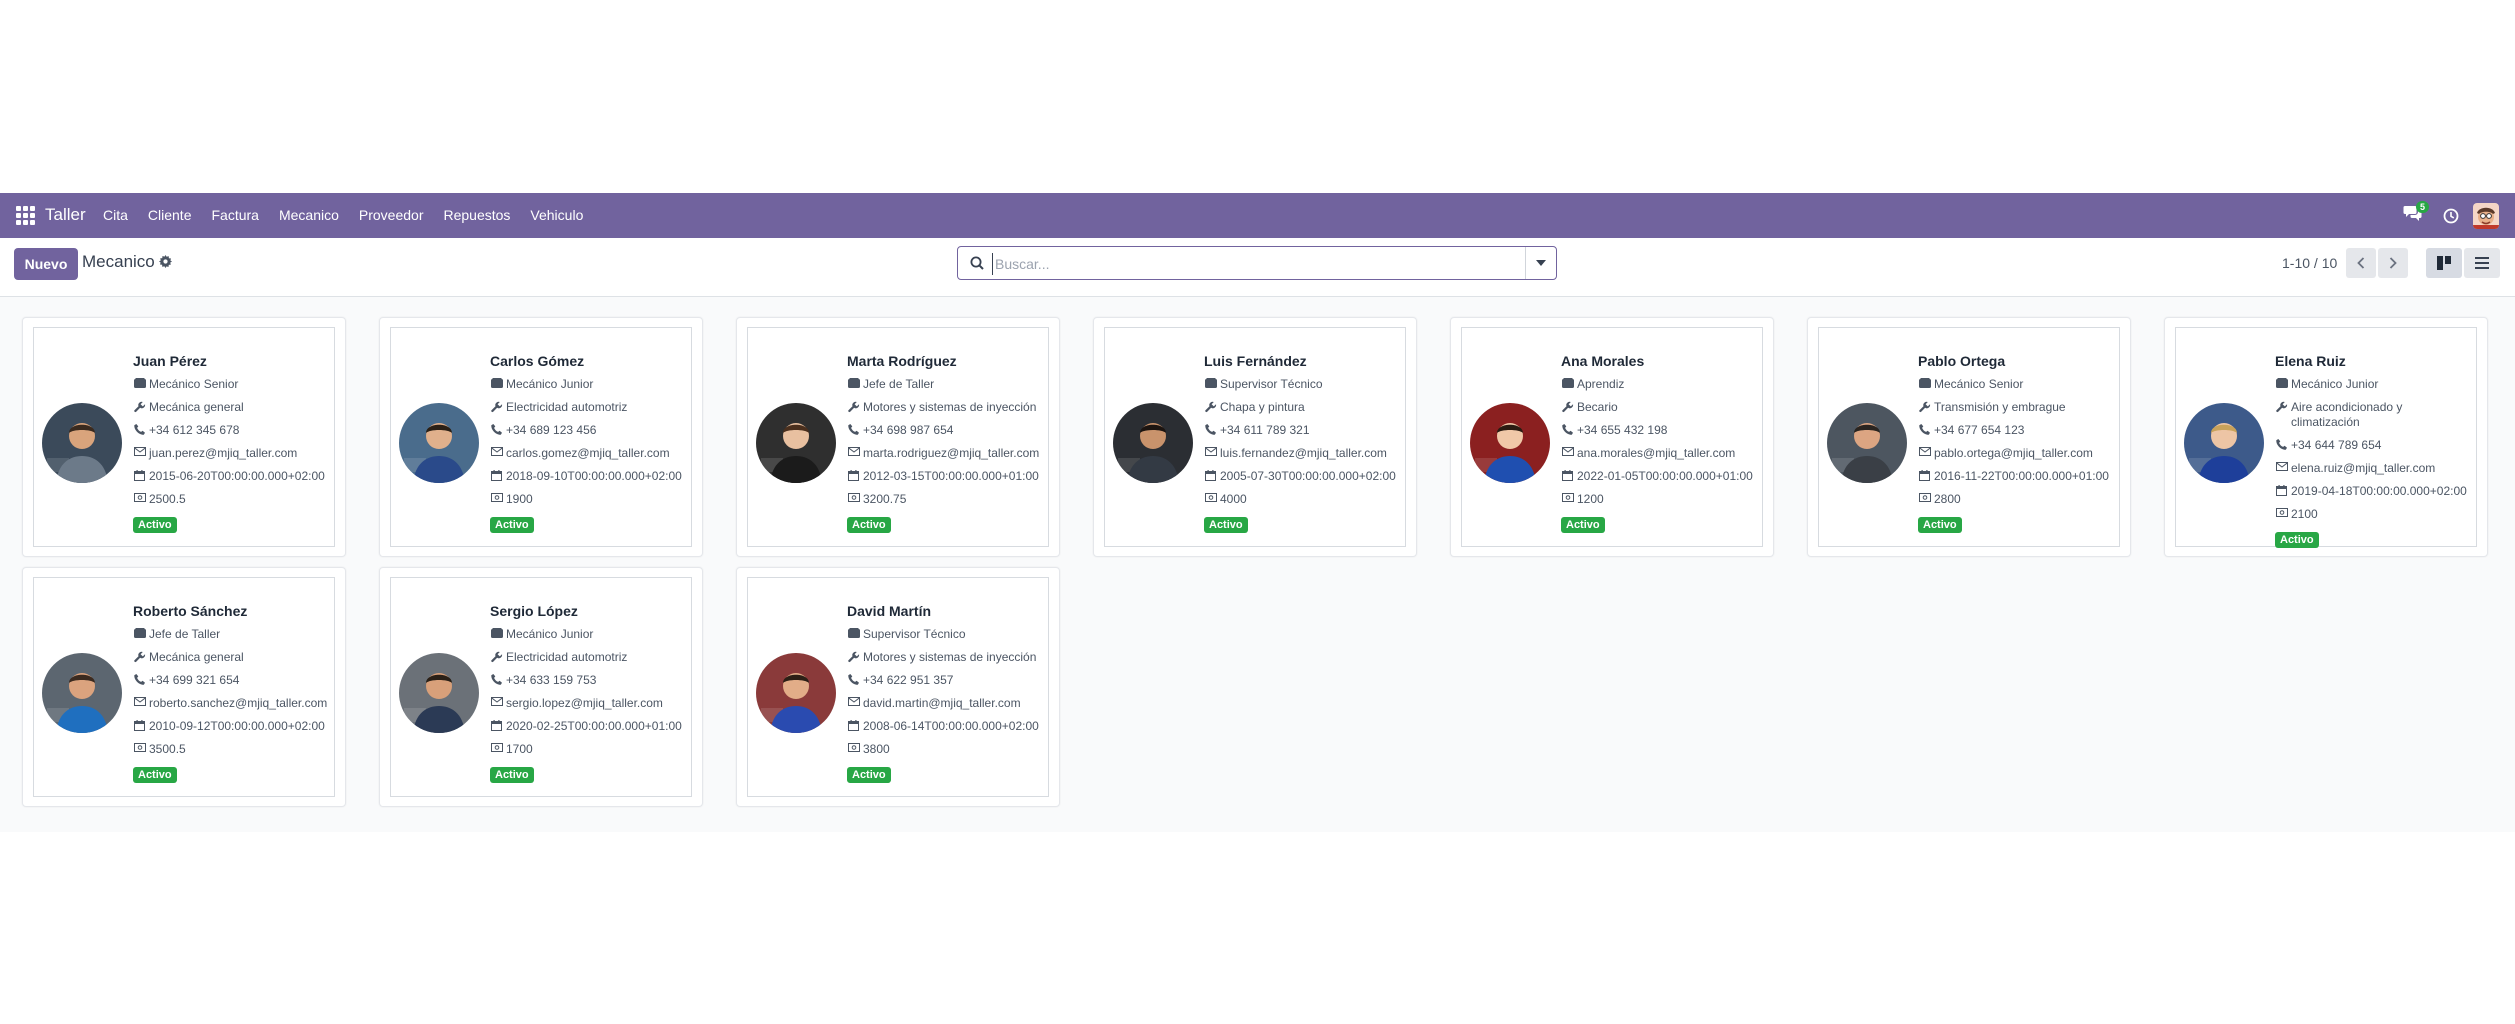  What do you see at coordinates (2347, 414) in the screenshot?
I see `mechanic-specialty: Aire acondicionado y climatización` at bounding box center [2347, 414].